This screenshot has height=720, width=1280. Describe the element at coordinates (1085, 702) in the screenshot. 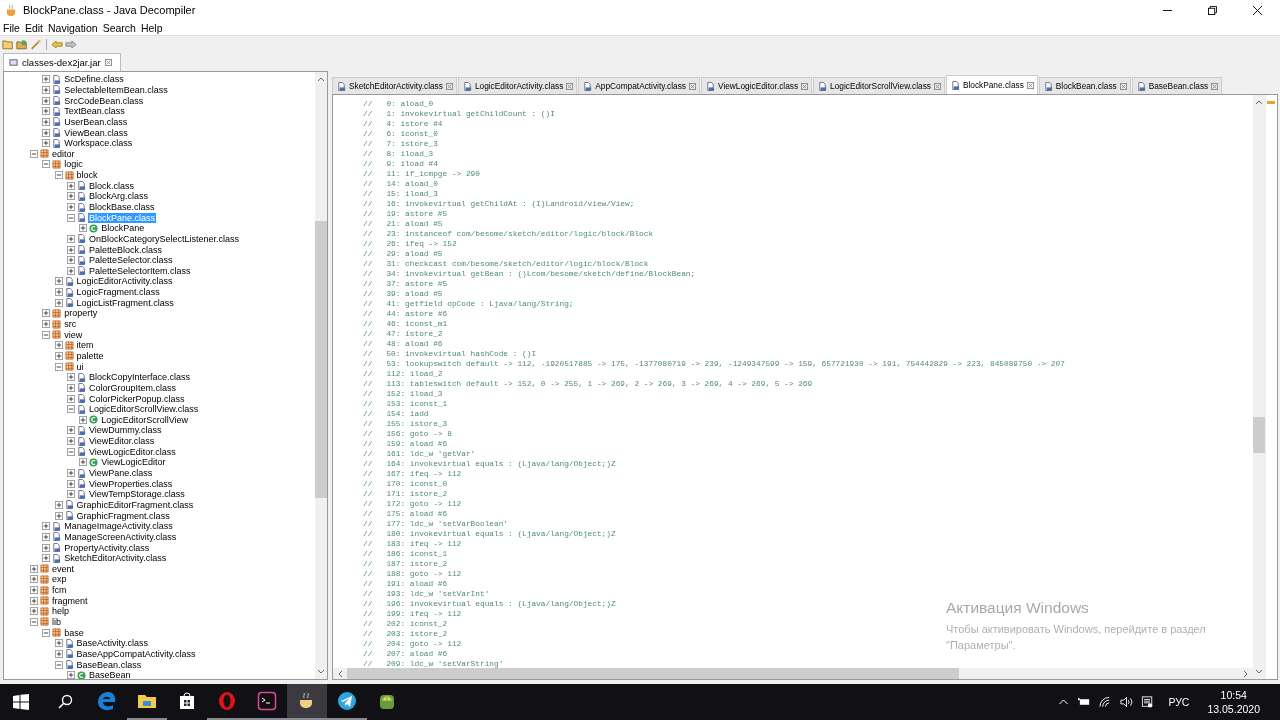

I see `battery-icon` at that location.